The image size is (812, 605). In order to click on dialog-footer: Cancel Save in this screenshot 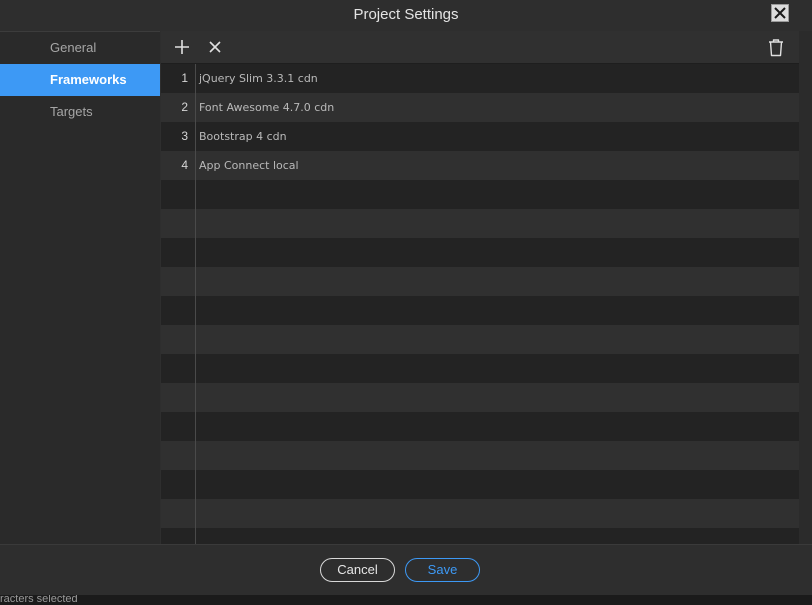, I will do `click(406, 569)`.